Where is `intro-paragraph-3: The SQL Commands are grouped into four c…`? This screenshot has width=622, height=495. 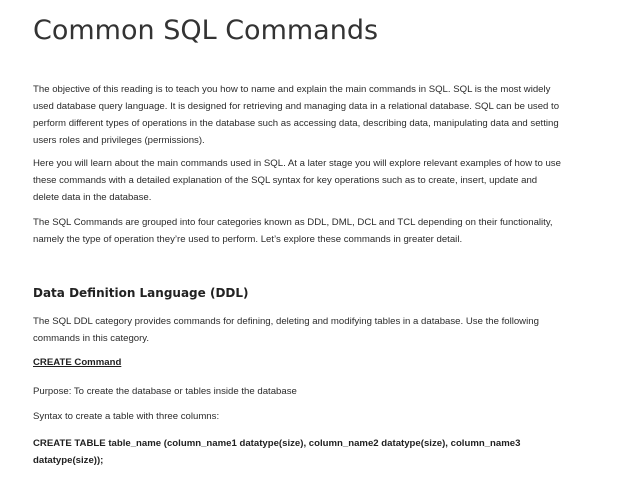 intro-paragraph-3: The SQL Commands are grouped into four c… is located at coordinates (293, 231).